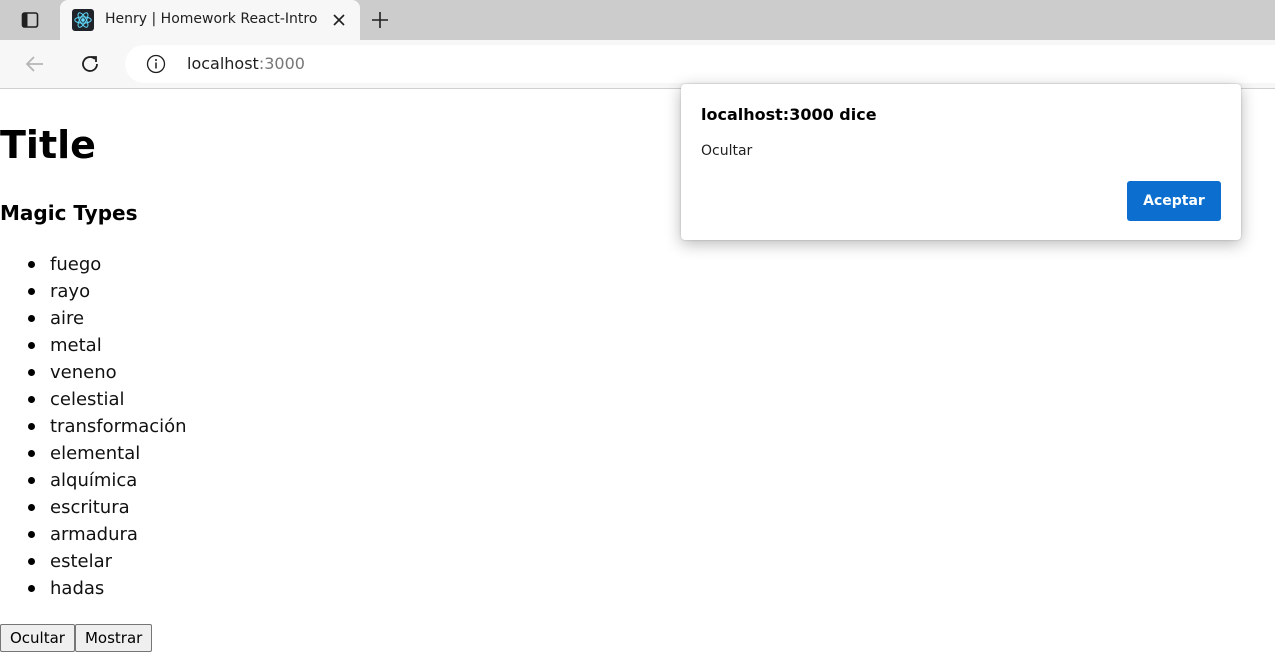  I want to click on tab-title: Henry | Homework React-Intro, so click(211, 19).